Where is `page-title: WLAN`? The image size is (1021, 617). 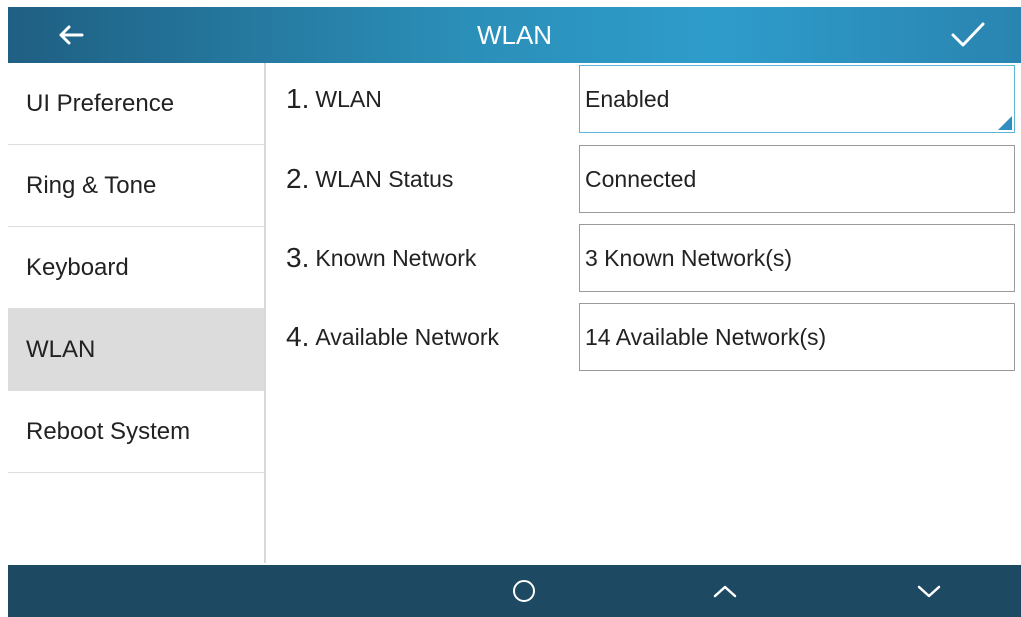 page-title: WLAN is located at coordinates (514, 34).